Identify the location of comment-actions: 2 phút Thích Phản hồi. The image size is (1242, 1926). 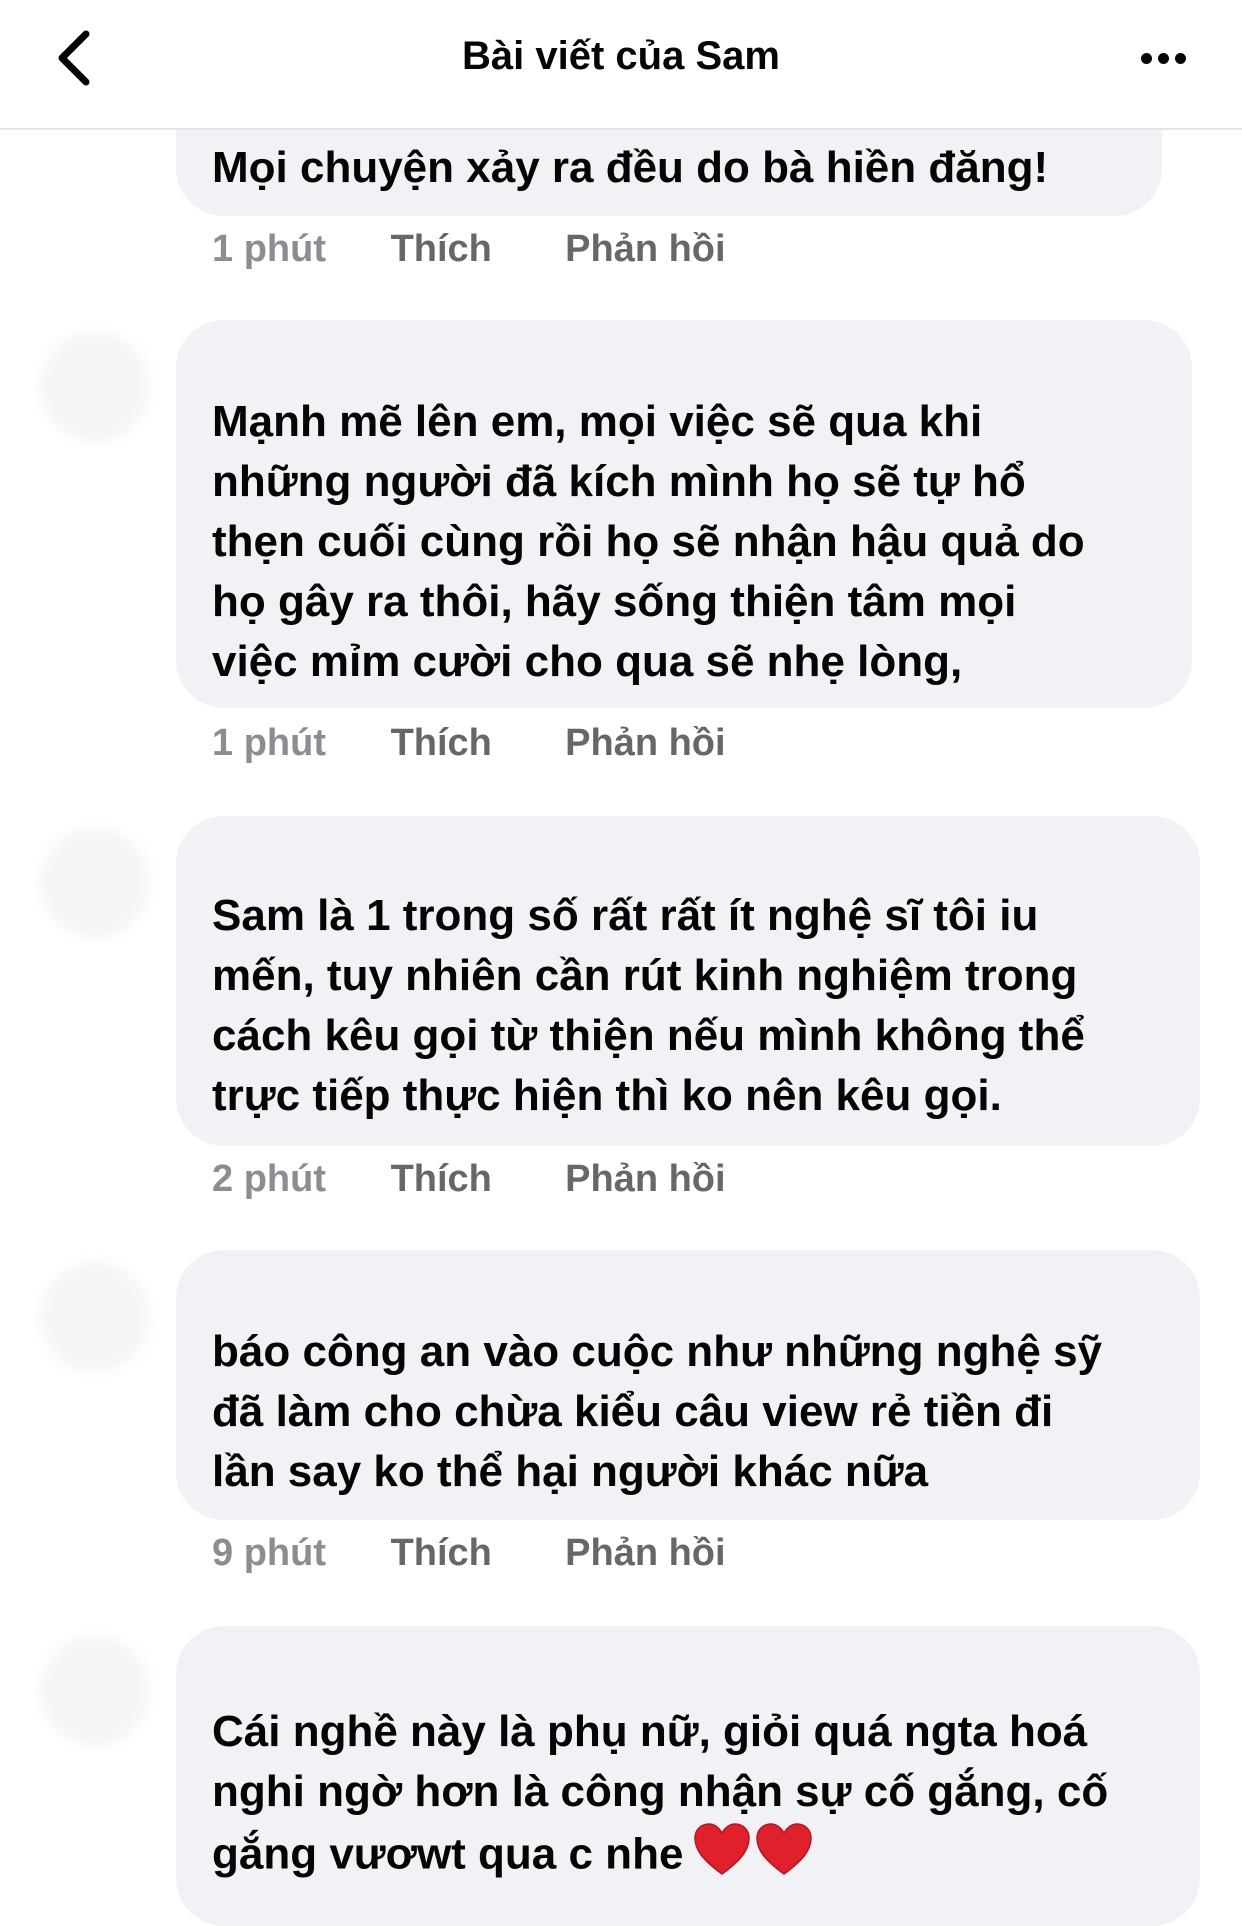
(469, 1179).